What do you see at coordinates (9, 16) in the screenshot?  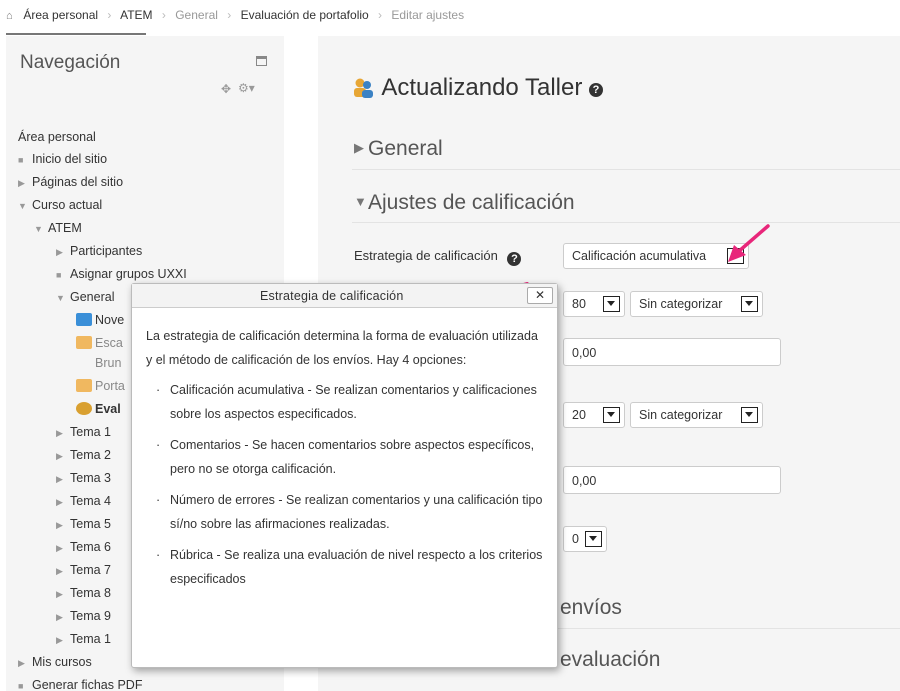 I see `home-icon: ⌂` at bounding box center [9, 16].